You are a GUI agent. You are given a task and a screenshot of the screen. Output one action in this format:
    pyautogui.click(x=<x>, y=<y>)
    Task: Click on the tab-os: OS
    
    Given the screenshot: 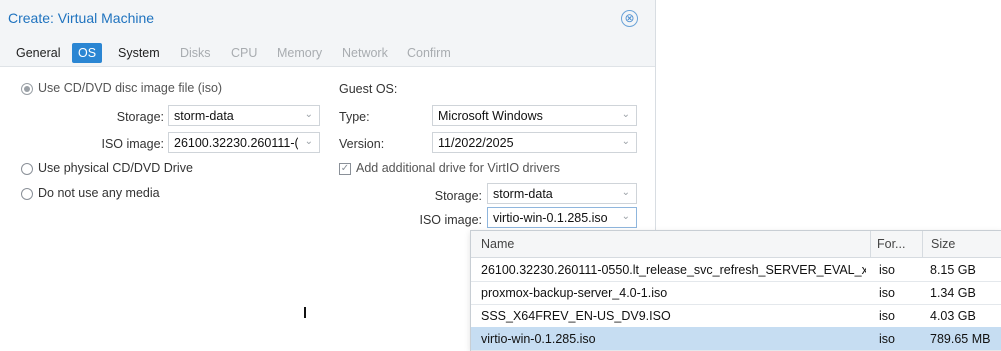 What is the action you would take?
    pyautogui.click(x=87, y=53)
    